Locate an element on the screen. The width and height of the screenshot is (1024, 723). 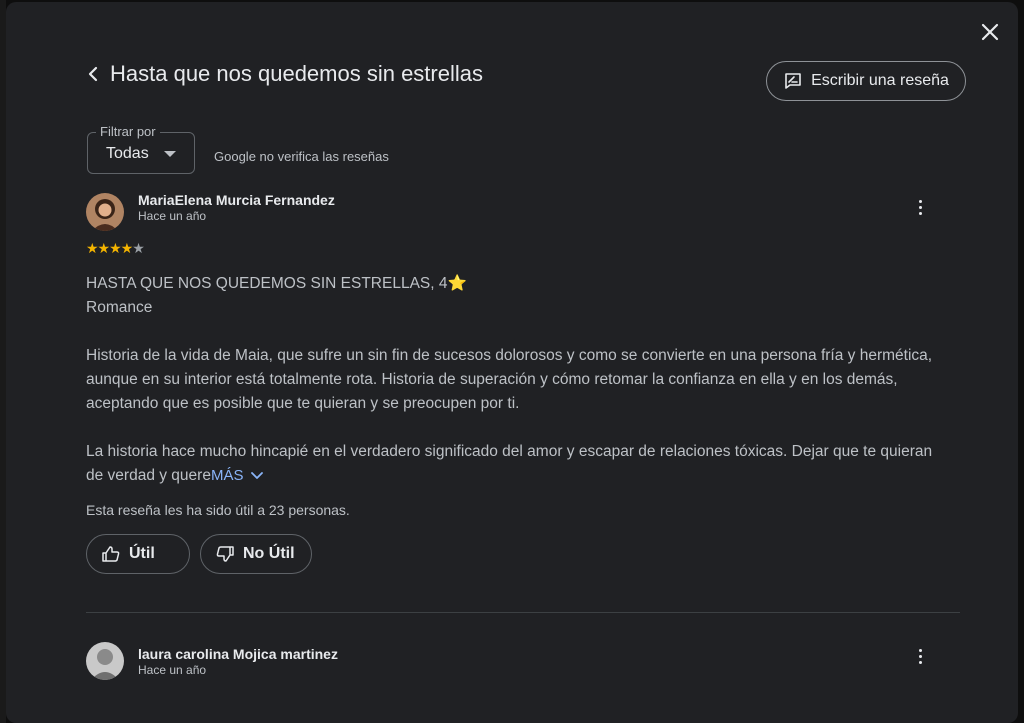
review-divider is located at coordinates (523, 612).